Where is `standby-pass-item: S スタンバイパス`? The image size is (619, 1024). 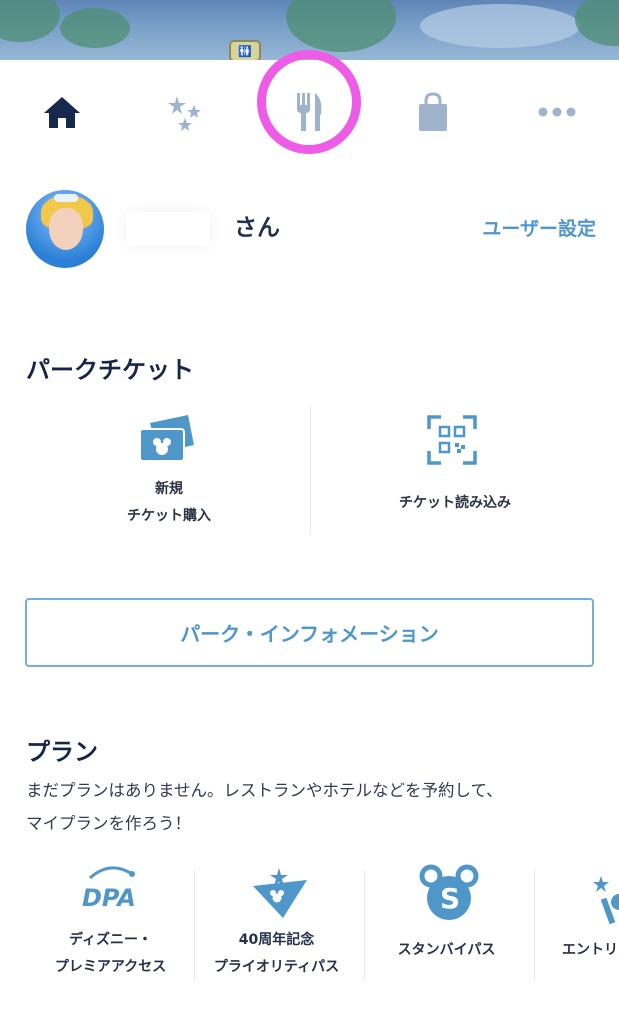
standby-pass-item: S スタンバイパス is located at coordinates (446, 924).